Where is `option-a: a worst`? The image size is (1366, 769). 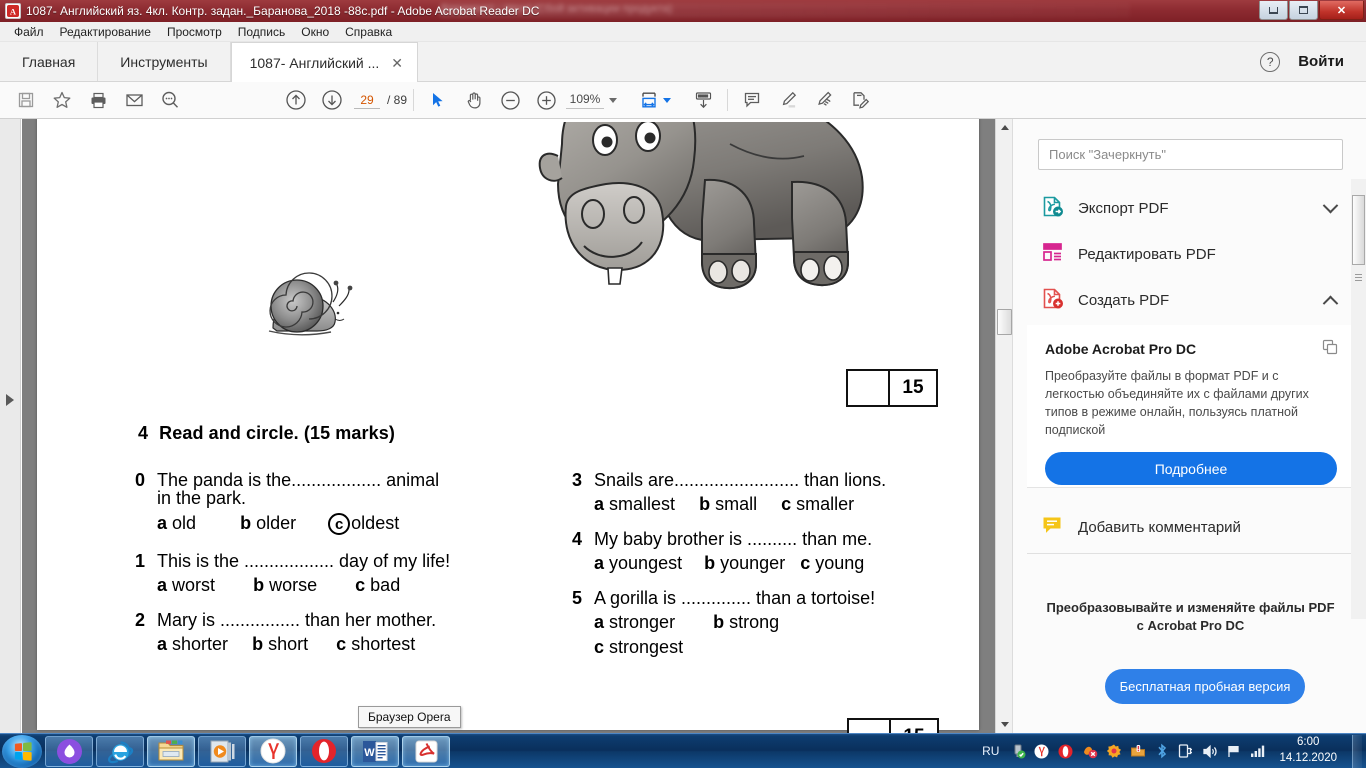 option-a: a worst is located at coordinates (186, 585).